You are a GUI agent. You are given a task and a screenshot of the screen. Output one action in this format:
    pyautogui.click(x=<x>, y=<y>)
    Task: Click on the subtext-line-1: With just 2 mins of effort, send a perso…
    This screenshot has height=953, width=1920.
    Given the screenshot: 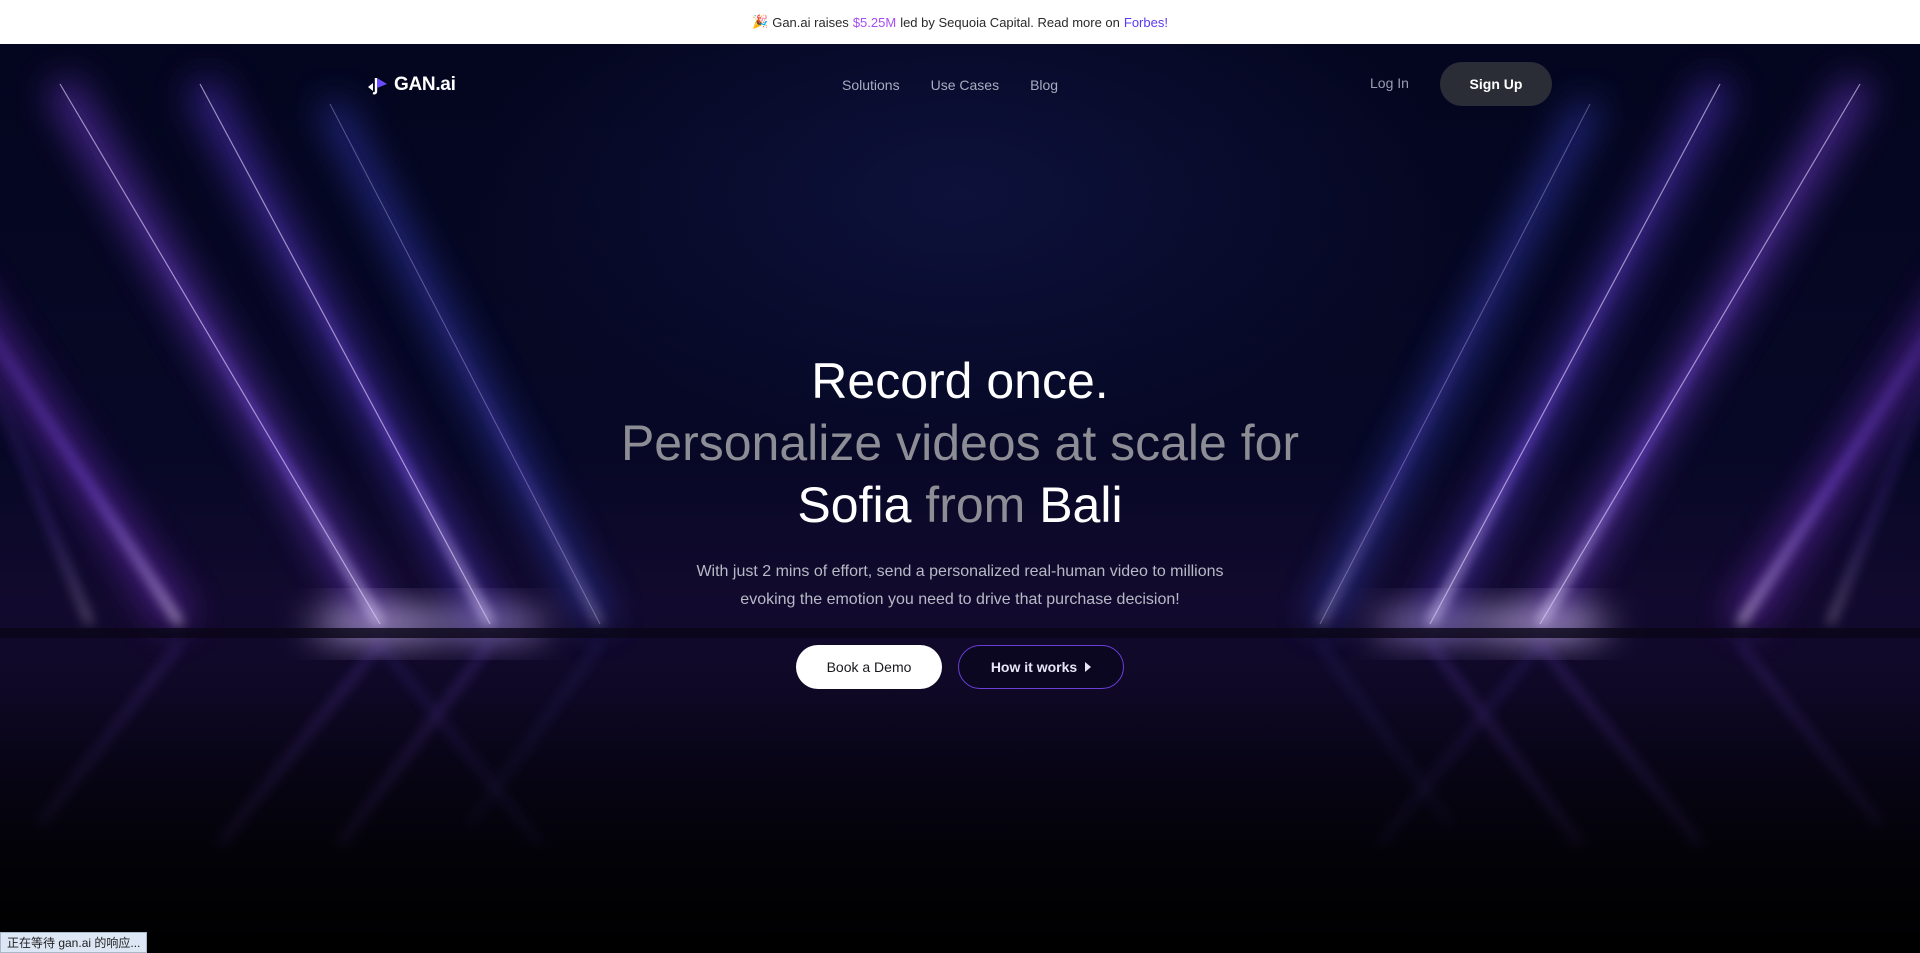 What is the action you would take?
    pyautogui.click(x=960, y=571)
    